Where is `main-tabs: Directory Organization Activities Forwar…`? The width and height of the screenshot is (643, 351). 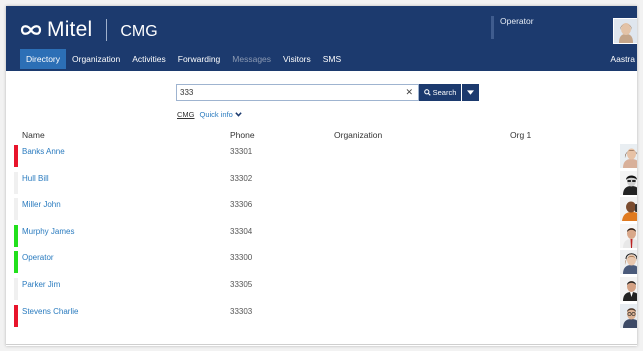
main-tabs: Directory Organization Activities Forwar… is located at coordinates (183, 59).